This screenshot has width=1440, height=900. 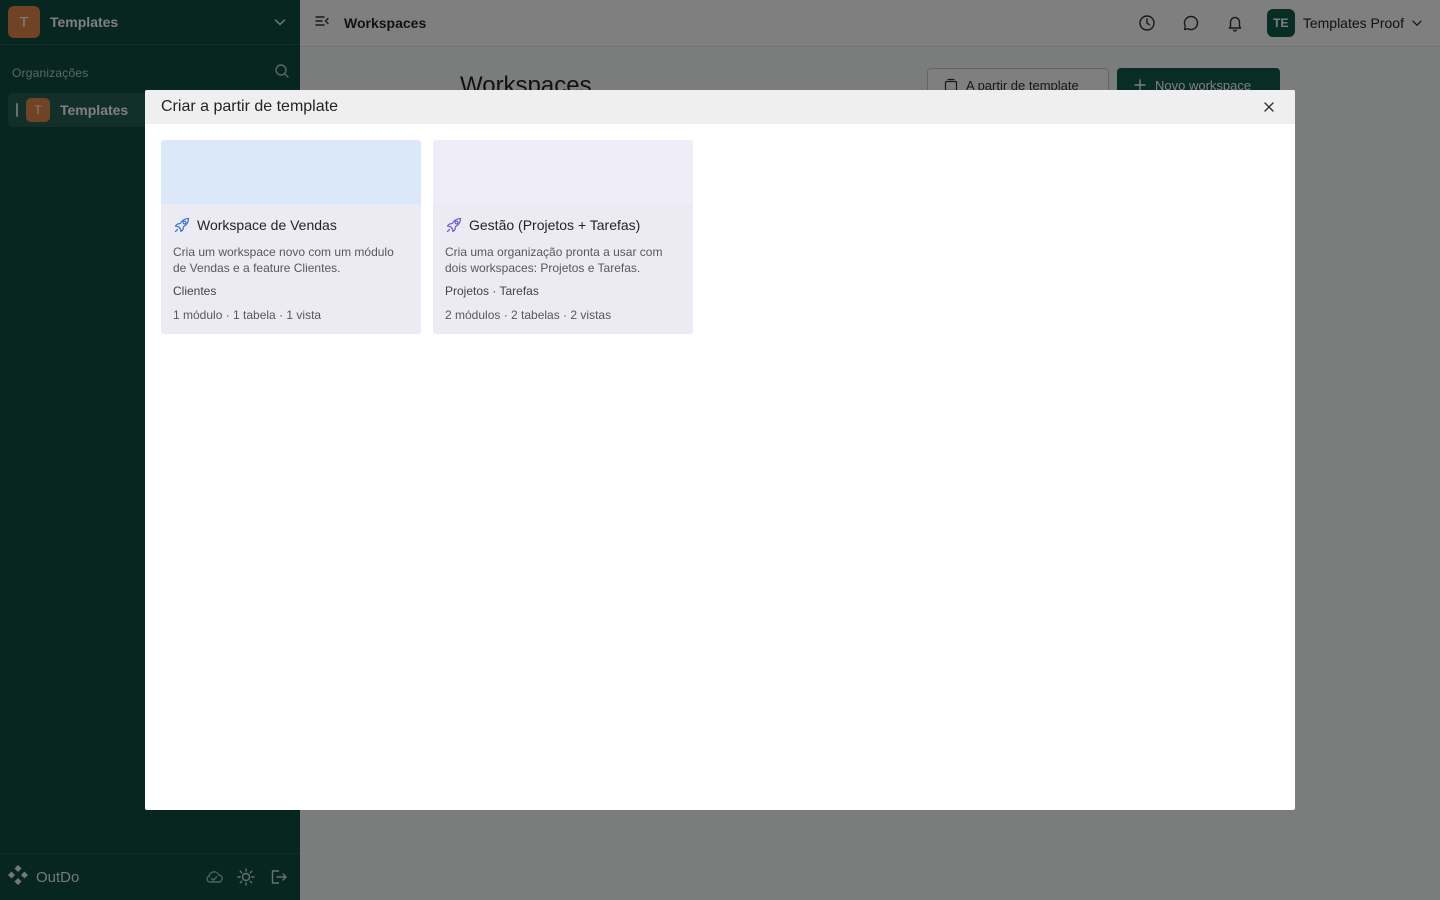 I want to click on dialog-header: Criar a partir de template, so click(x=720, y=107).